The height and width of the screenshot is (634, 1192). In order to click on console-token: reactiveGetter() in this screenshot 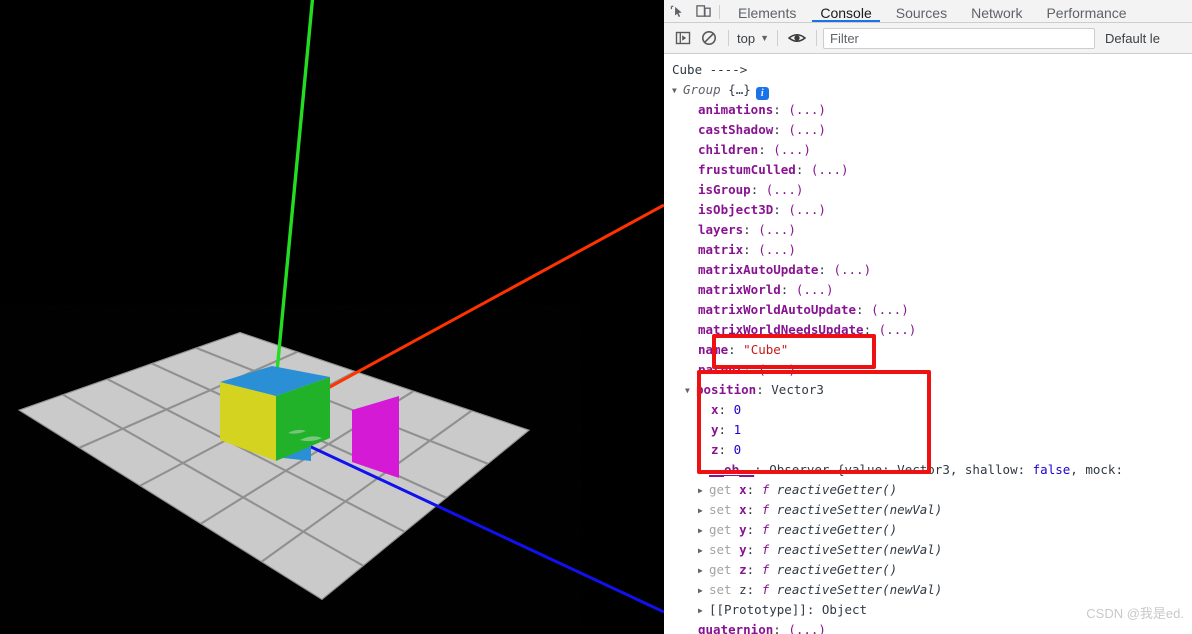, I will do `click(837, 489)`.